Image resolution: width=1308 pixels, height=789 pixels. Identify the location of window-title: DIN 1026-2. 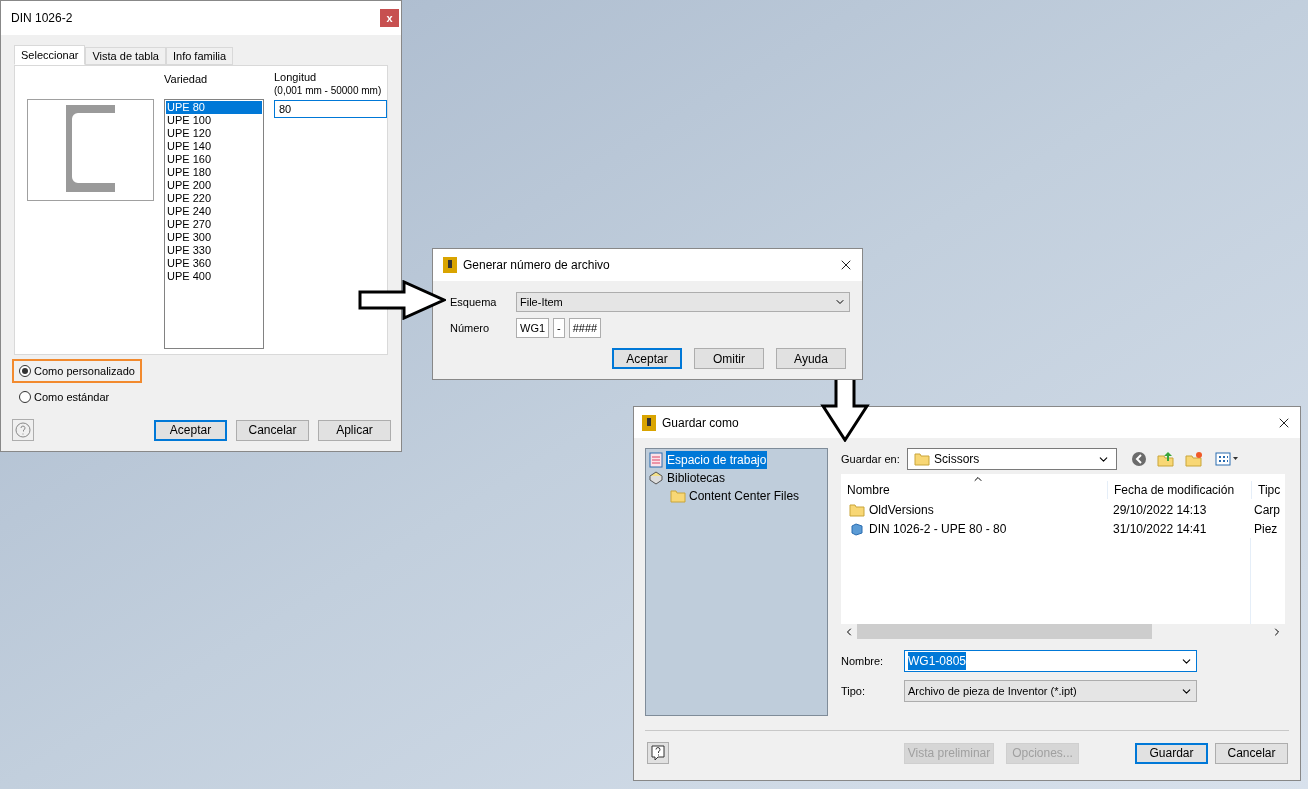
(42, 18).